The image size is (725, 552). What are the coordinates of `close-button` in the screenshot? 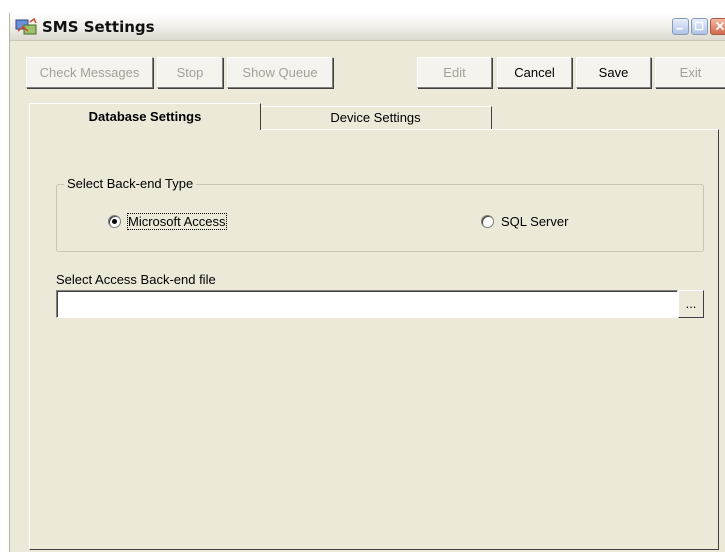 It's located at (717, 26).